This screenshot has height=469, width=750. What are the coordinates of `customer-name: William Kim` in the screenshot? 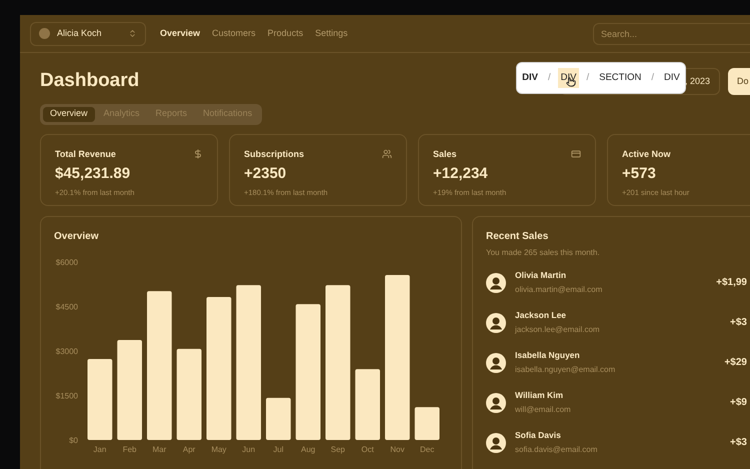 It's located at (539, 395).